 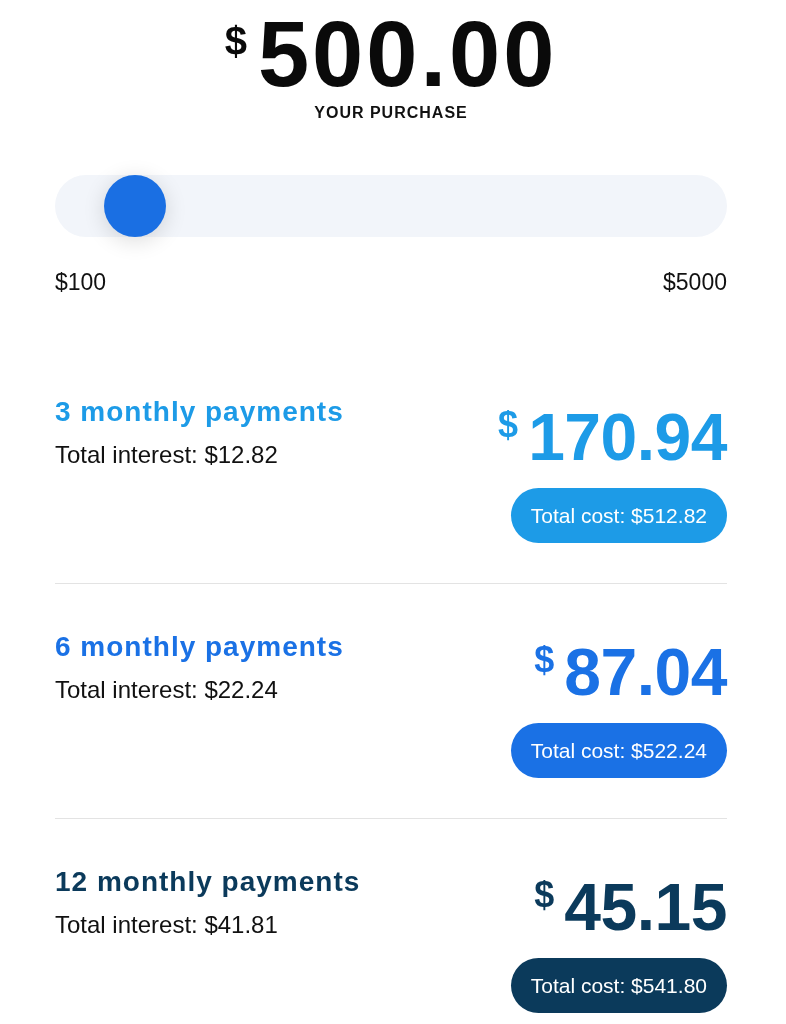 What do you see at coordinates (81, 282) in the screenshot?
I see `slider-min-label: $100` at bounding box center [81, 282].